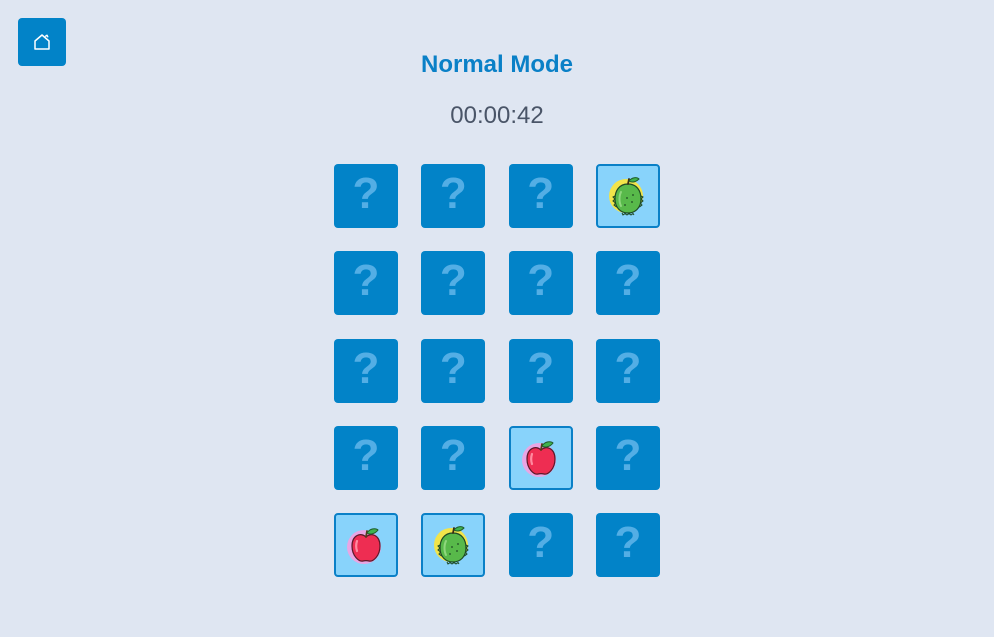  Describe the element at coordinates (496, 64) in the screenshot. I see `page-title: Normal Mode` at that location.